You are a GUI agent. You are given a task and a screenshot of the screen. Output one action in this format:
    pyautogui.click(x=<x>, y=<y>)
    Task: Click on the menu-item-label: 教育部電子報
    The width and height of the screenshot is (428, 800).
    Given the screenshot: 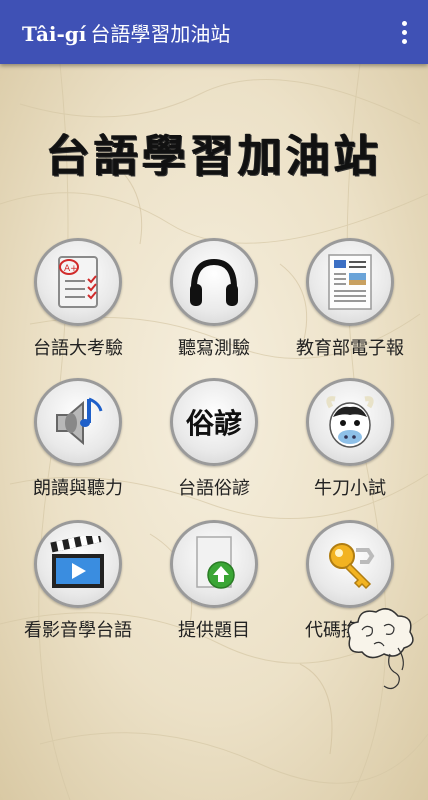 What is the action you would take?
    pyautogui.click(x=350, y=348)
    